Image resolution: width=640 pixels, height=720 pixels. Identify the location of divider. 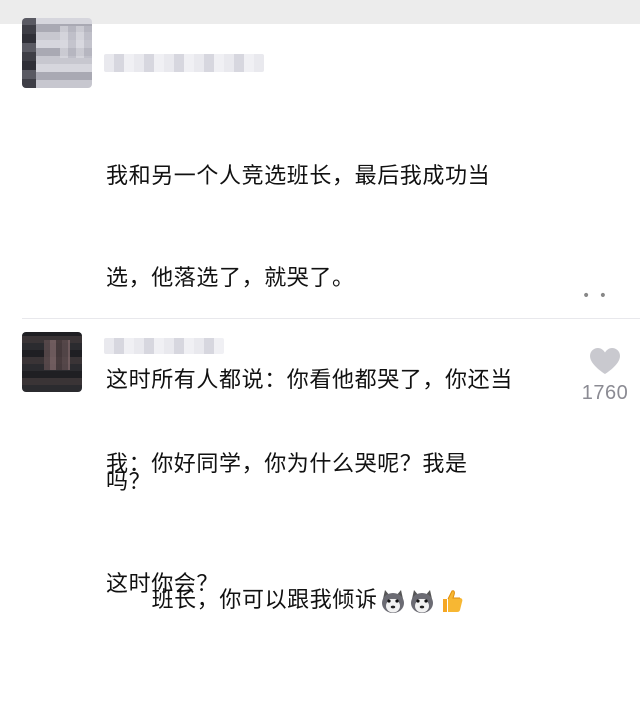
(331, 318).